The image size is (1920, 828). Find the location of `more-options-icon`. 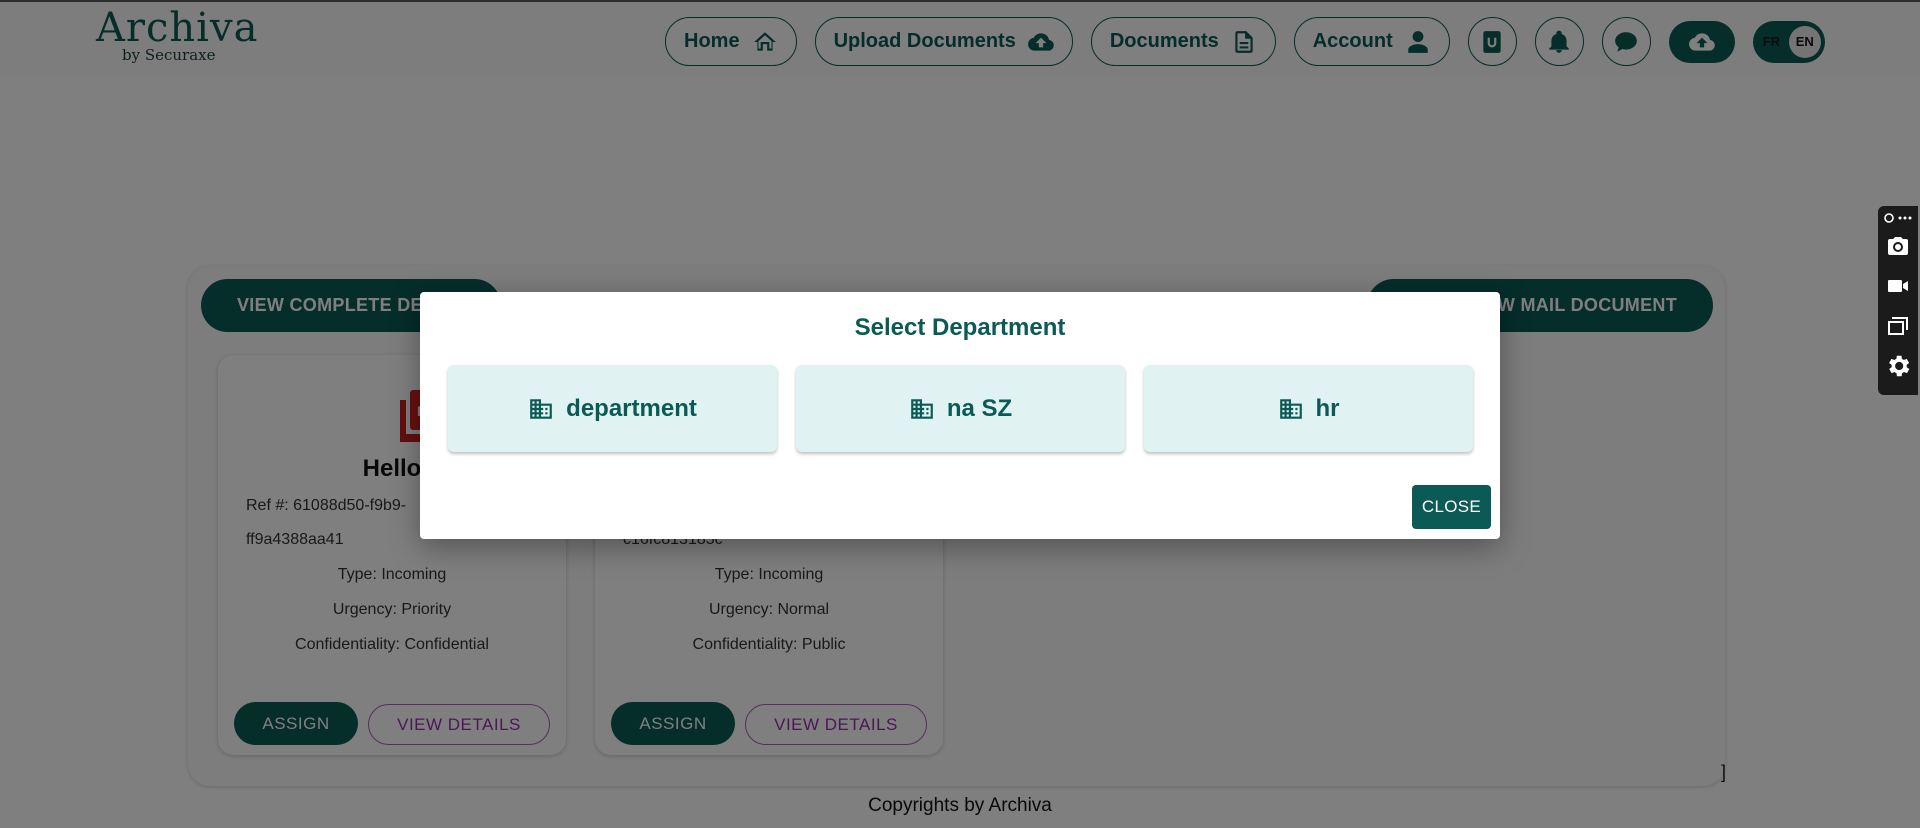

more-options-icon is located at coordinates (1898, 218).